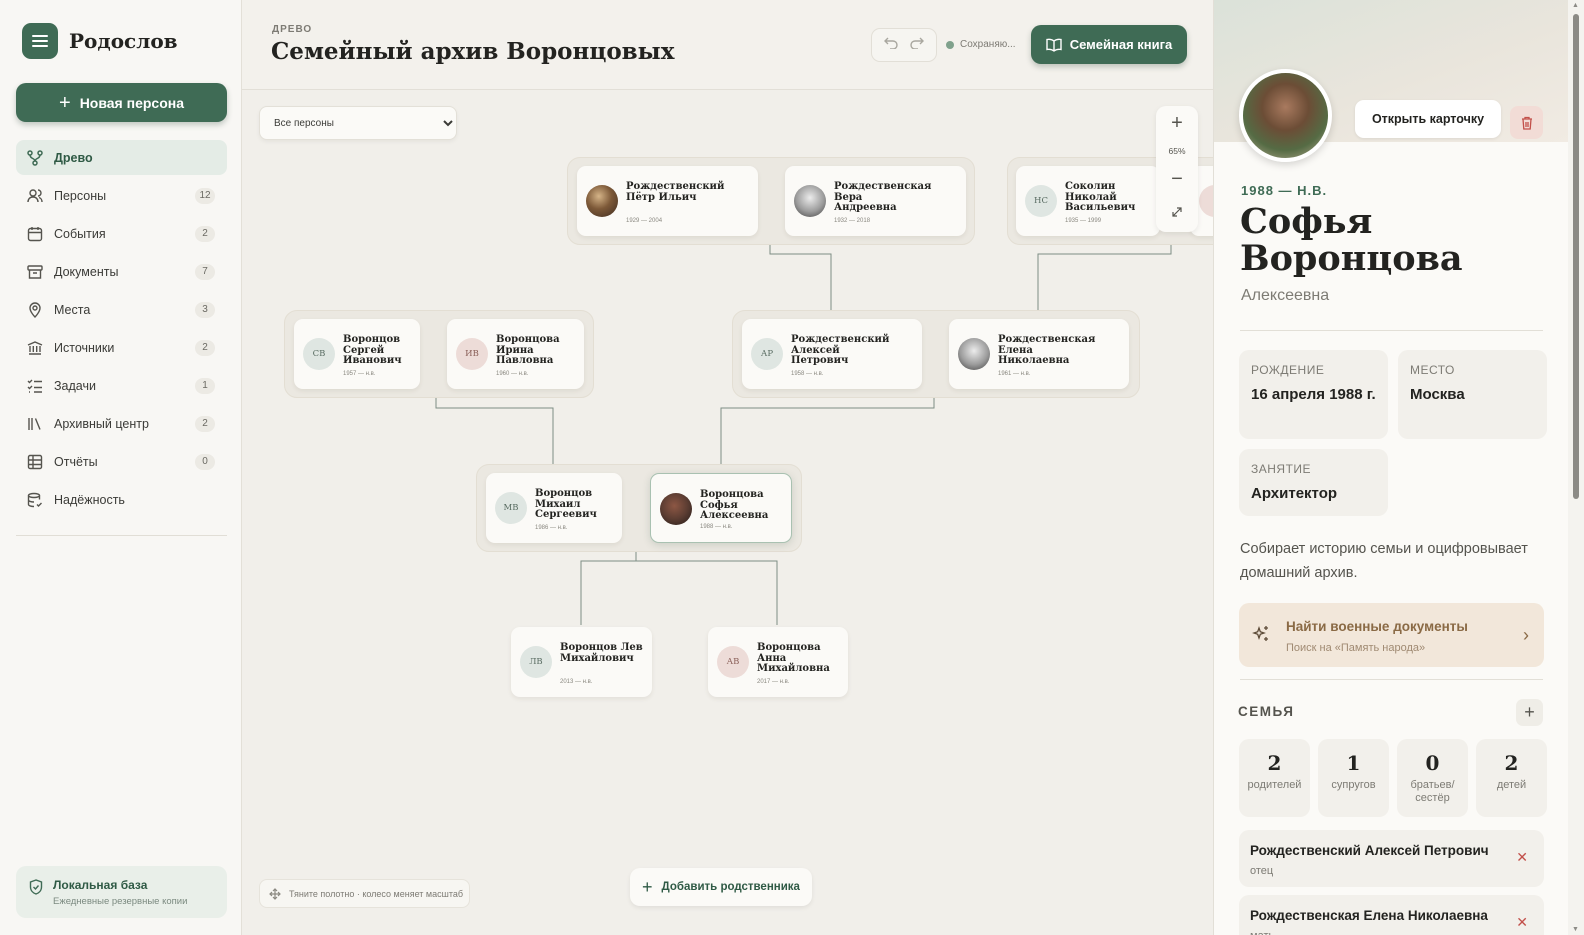  Describe the element at coordinates (1353, 763) in the screenshot. I see `stat-value: 1` at that location.